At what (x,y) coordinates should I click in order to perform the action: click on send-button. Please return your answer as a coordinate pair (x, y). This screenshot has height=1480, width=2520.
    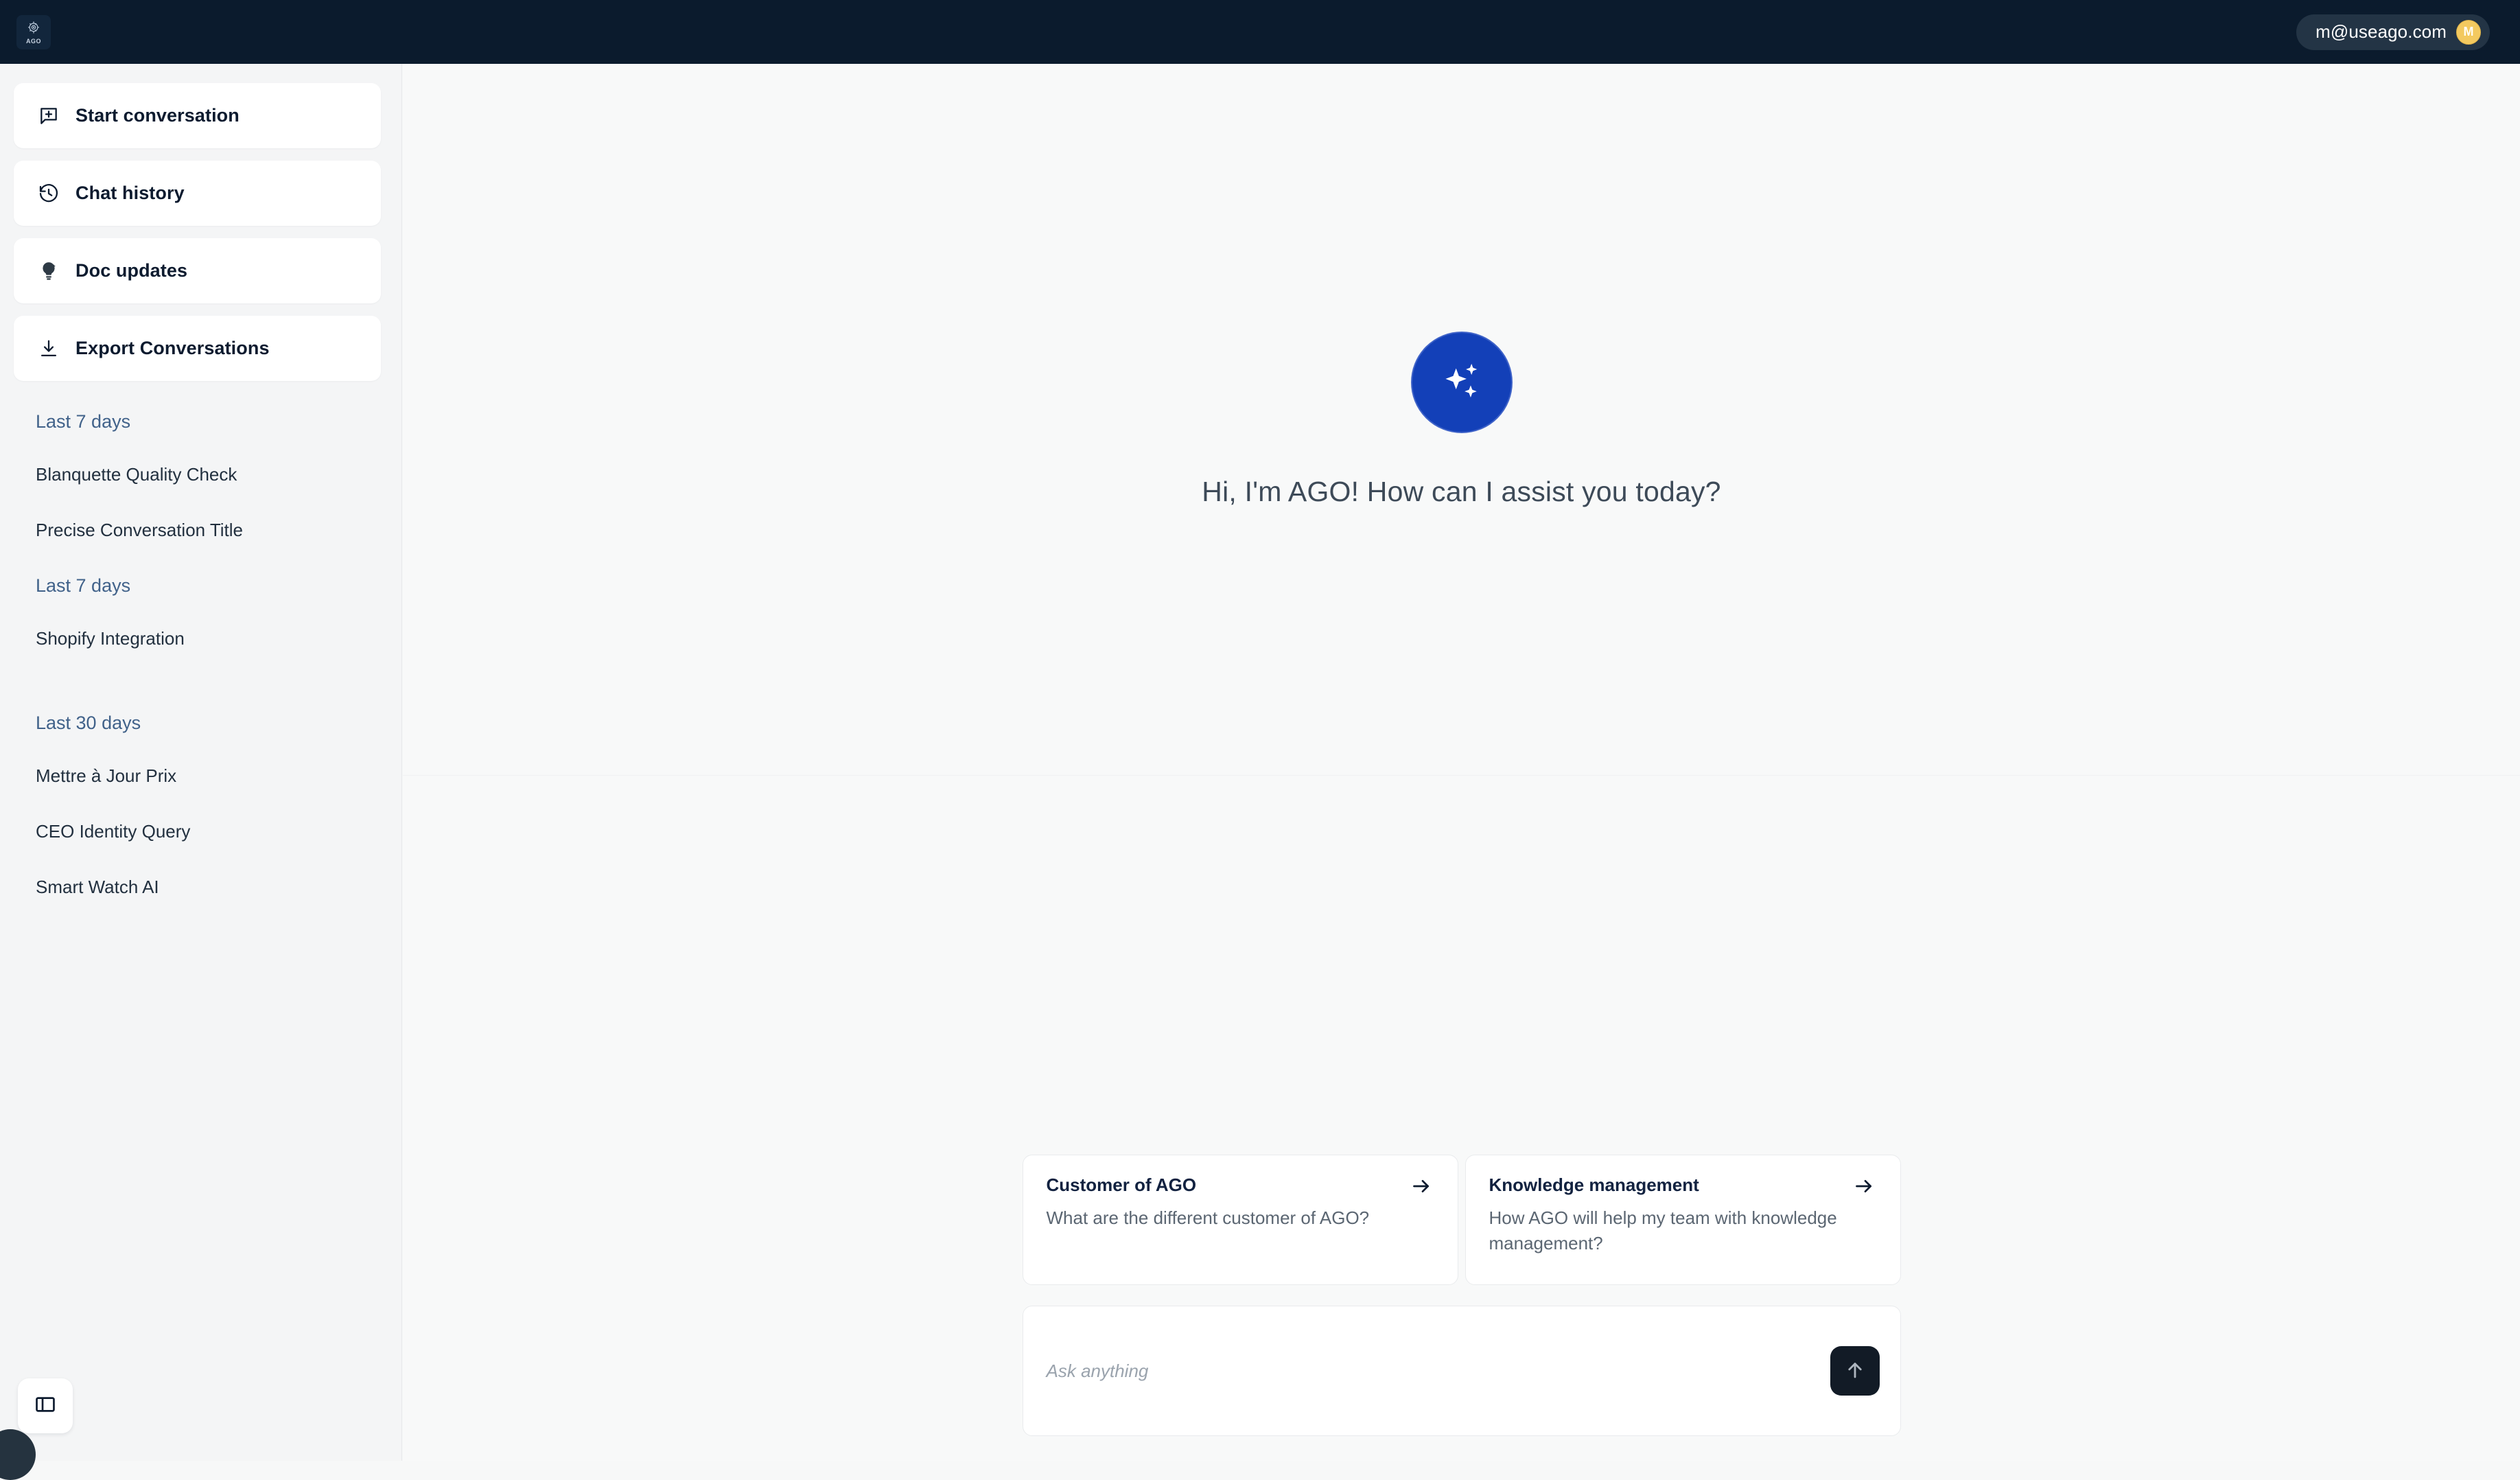
    Looking at the image, I should click on (1855, 1371).